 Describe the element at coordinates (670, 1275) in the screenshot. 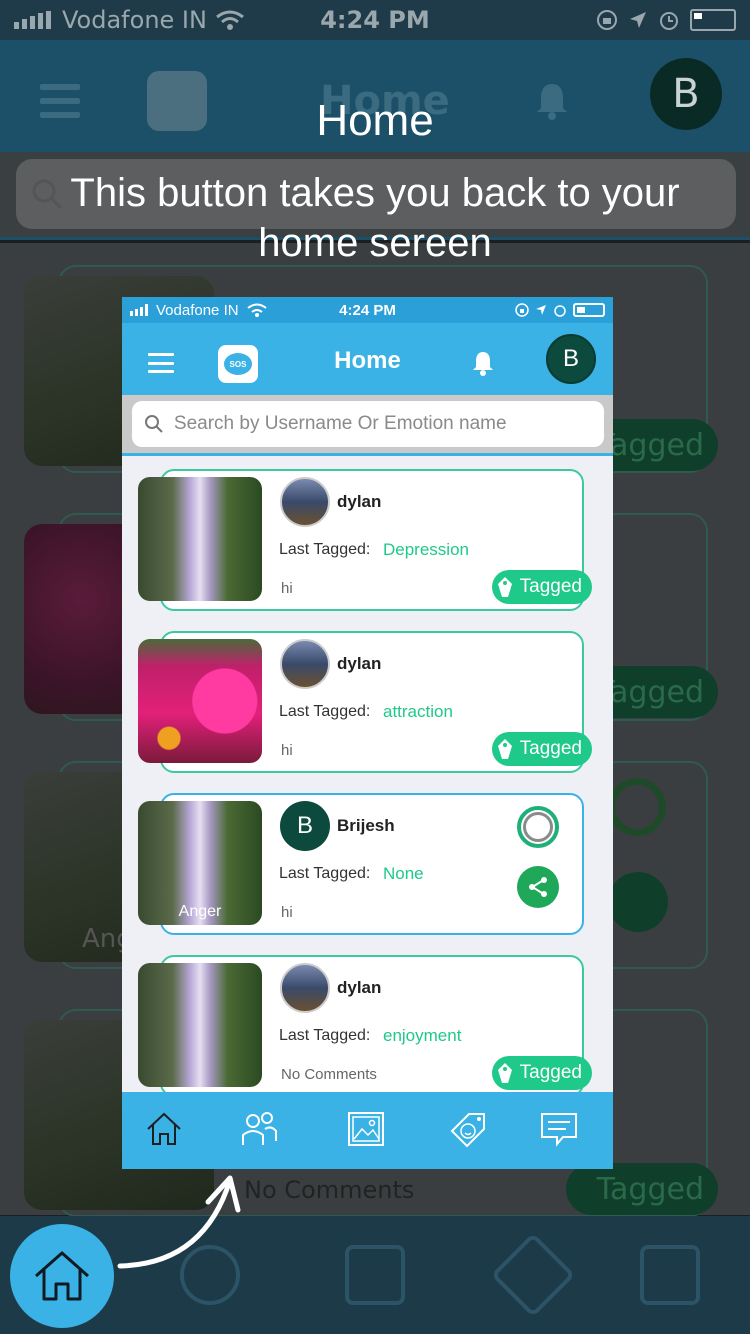

I see `bg-chat-icon` at that location.